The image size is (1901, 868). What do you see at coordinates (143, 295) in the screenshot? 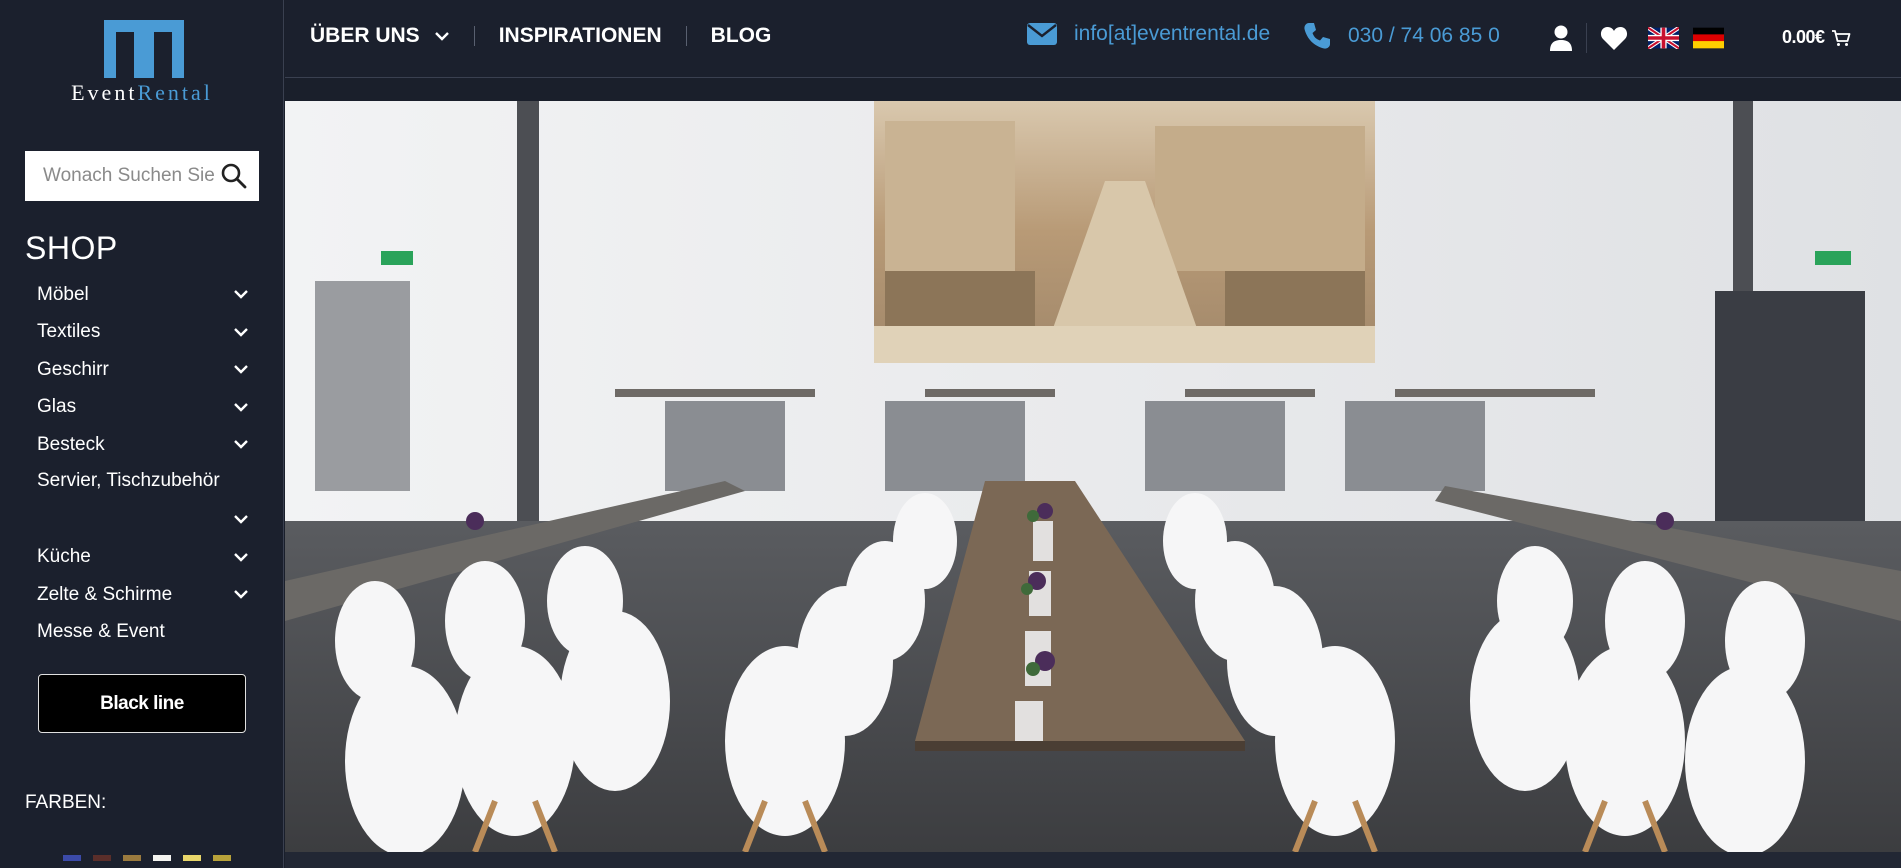
I see `category-item-moebel: Möbel` at bounding box center [143, 295].